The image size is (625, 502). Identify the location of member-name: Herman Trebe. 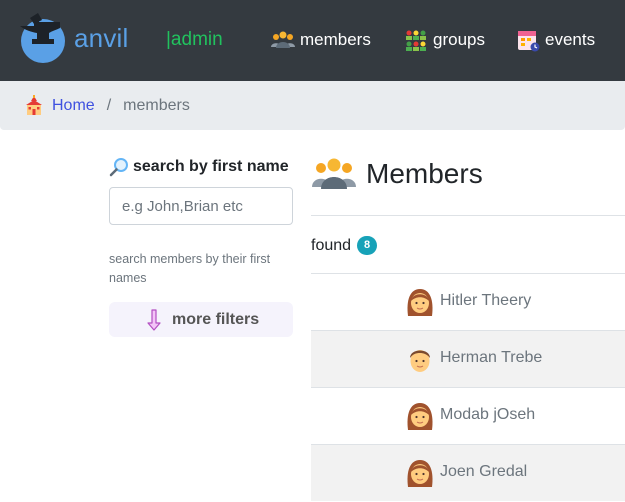
(491, 358).